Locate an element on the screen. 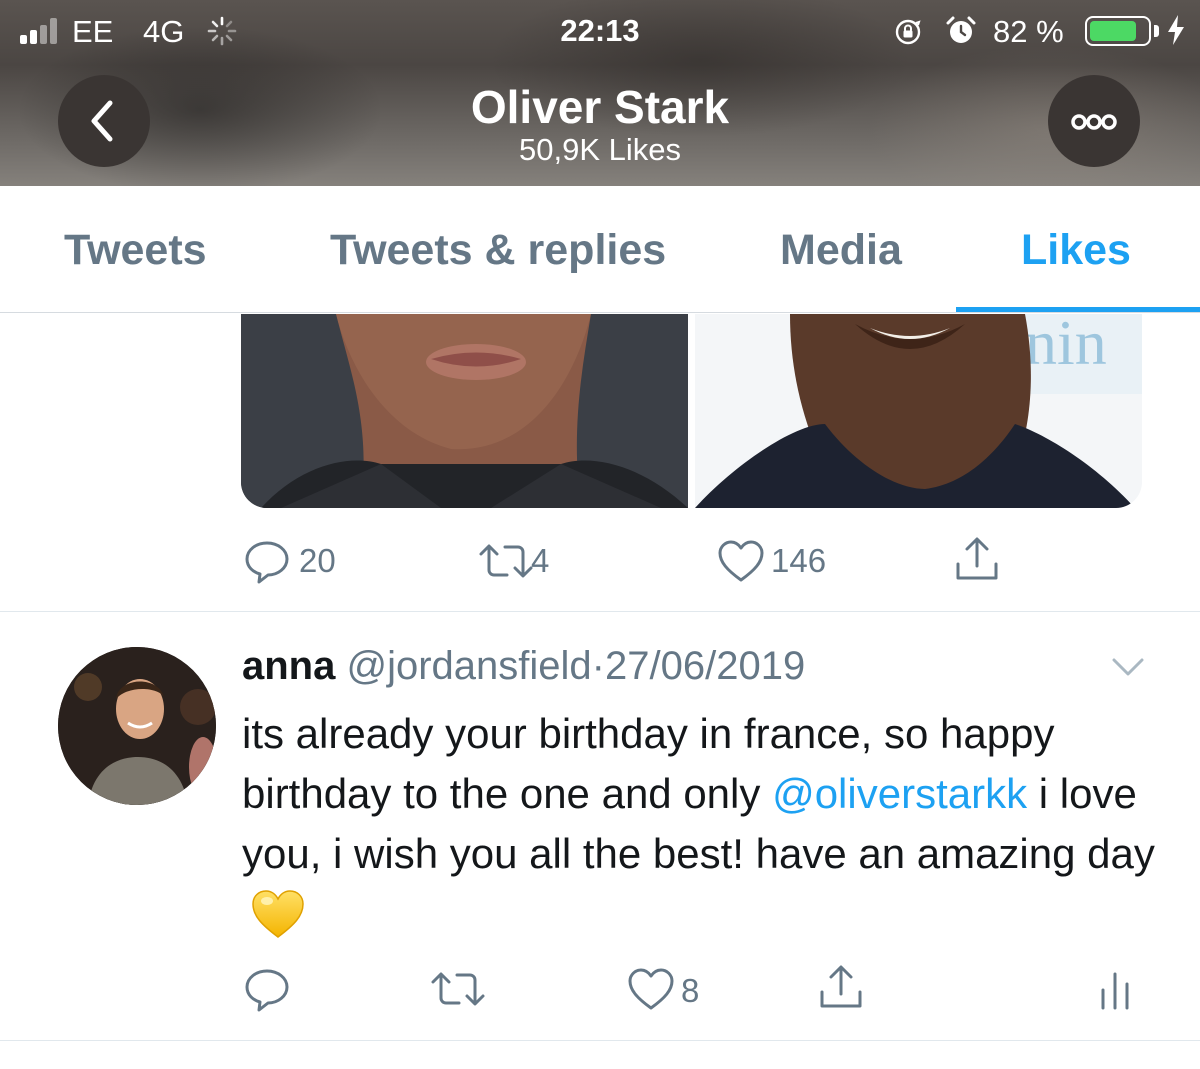 This screenshot has height=1069, width=1200. avatar is located at coordinates (137, 726).